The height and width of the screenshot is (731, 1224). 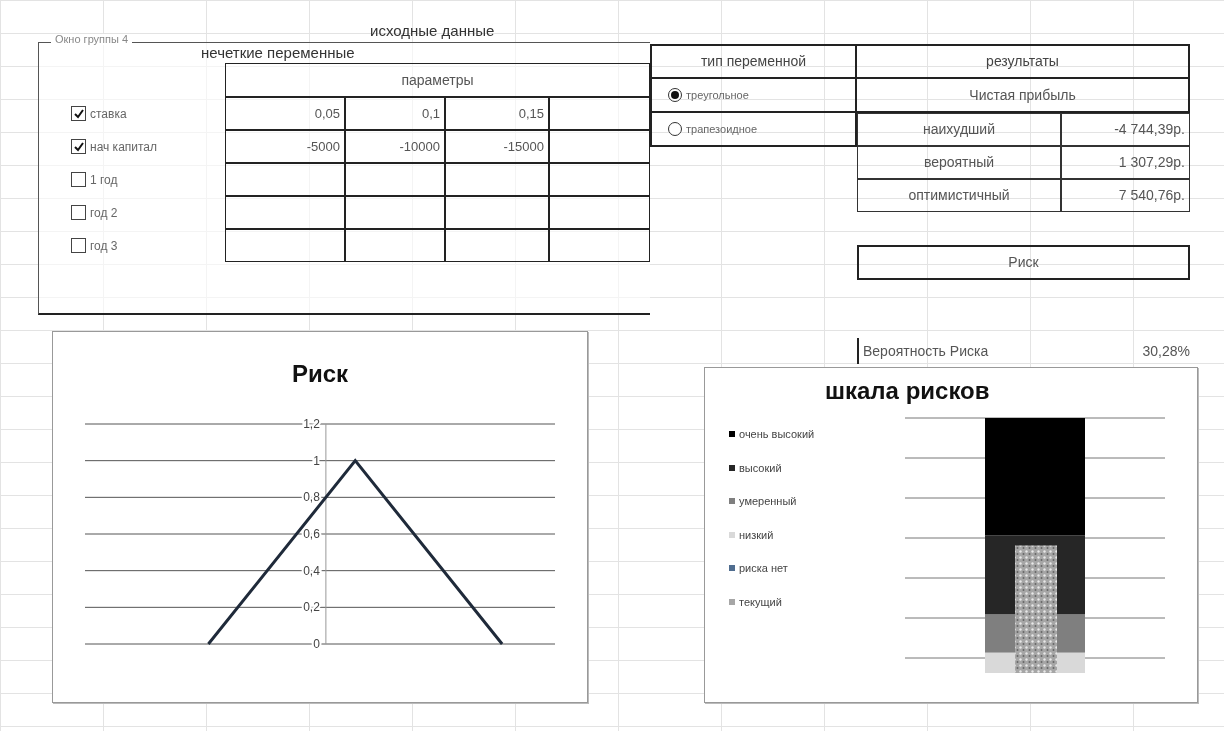 What do you see at coordinates (285, 113) in the screenshot?
I see `table-cell: 0,05` at bounding box center [285, 113].